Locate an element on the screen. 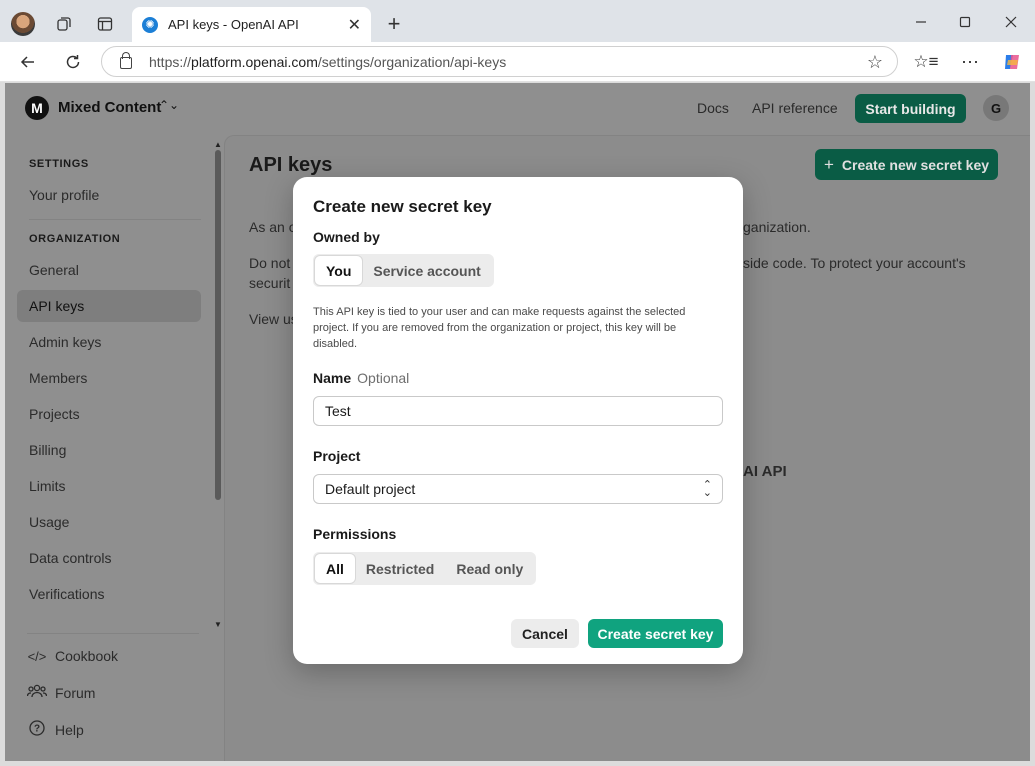  sidebar-divider-bottom is located at coordinates (113, 633).